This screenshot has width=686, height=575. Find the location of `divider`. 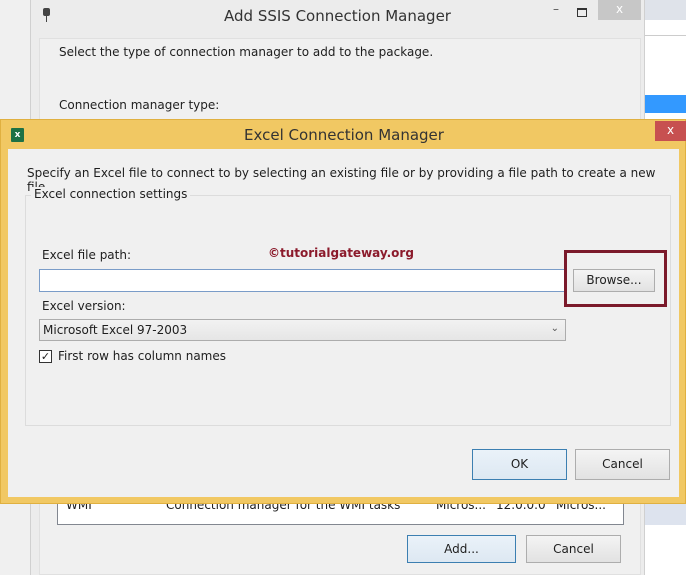

divider is located at coordinates (665, 35).